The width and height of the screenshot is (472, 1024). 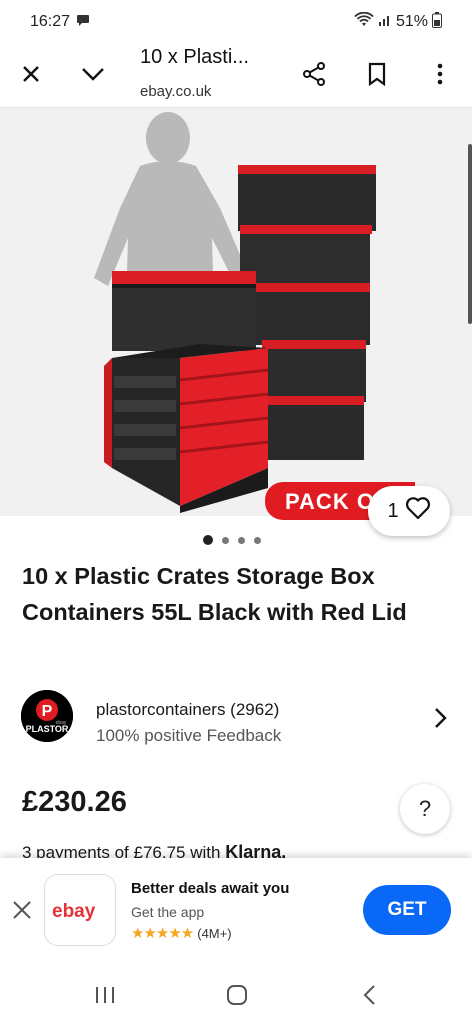 I want to click on seller-avatar: P PLASTOR ebay, so click(x=47, y=716).